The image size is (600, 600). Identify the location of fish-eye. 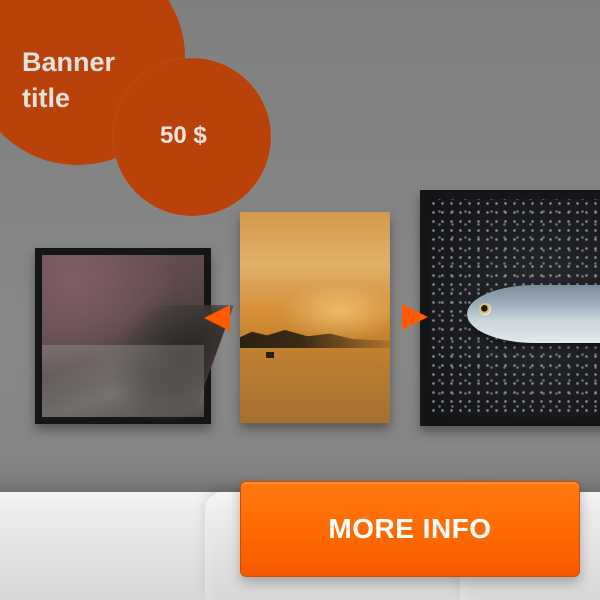
(485, 309).